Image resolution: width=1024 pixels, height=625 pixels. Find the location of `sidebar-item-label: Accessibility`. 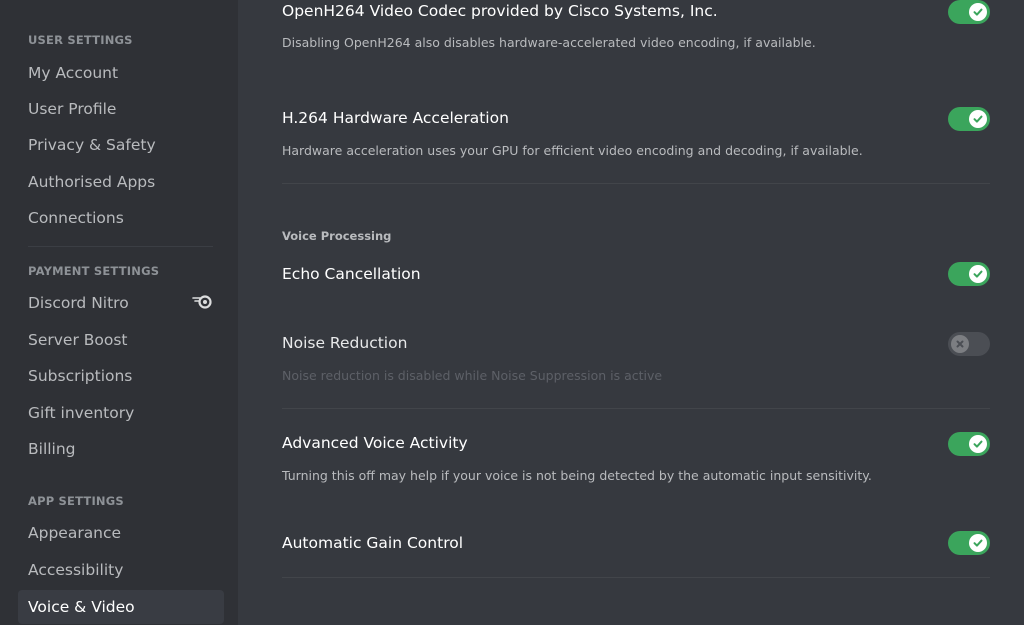

sidebar-item-label: Accessibility is located at coordinates (76, 570).